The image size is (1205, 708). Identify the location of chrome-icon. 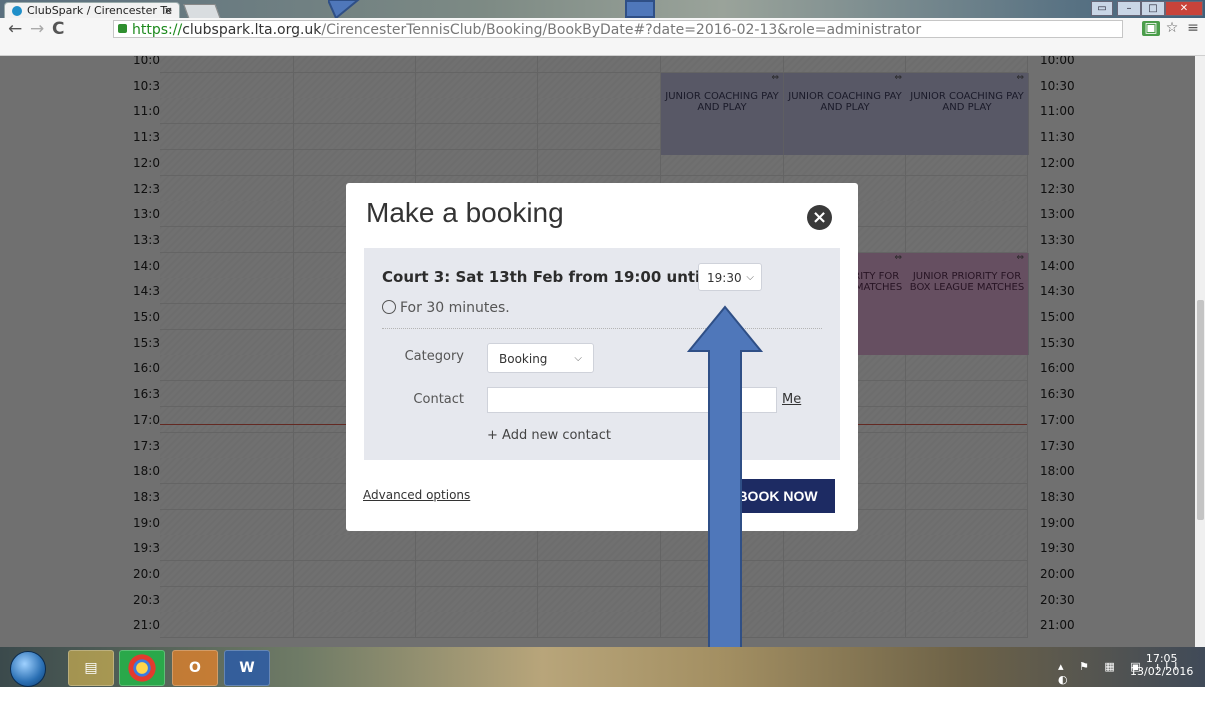
(142, 668).